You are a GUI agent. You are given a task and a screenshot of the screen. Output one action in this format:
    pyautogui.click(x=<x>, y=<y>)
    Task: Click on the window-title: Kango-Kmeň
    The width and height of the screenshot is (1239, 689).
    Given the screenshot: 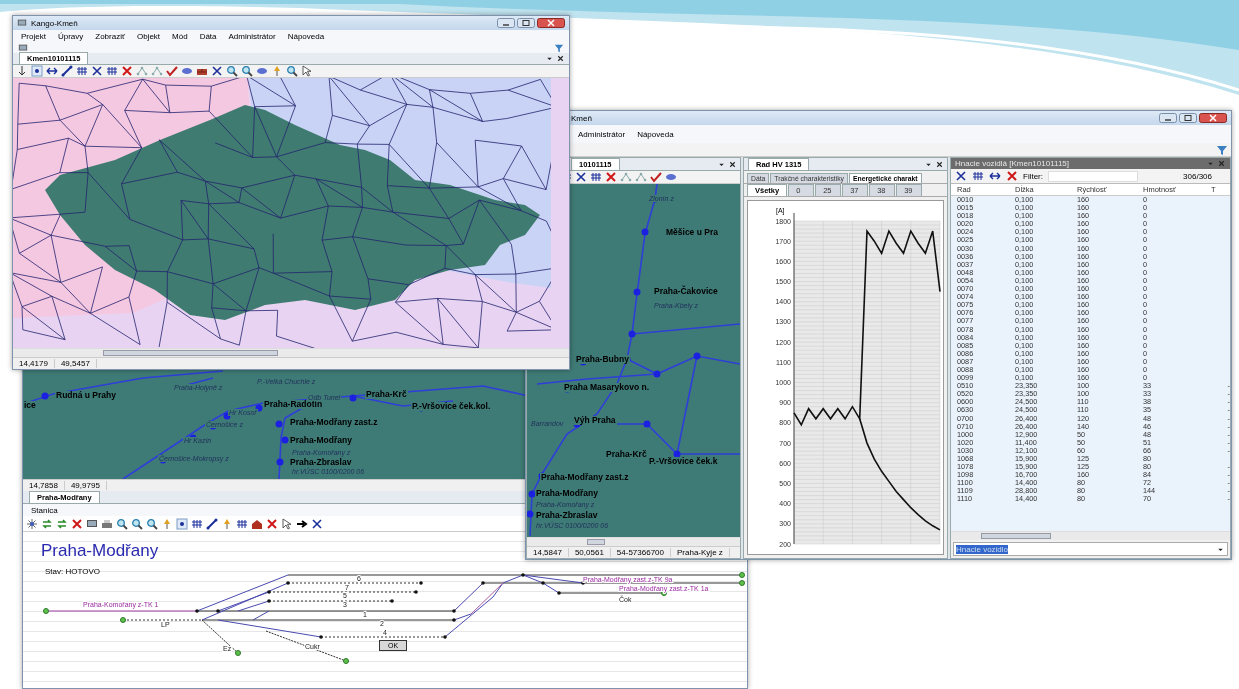 What is the action you would take?
    pyautogui.click(x=54, y=23)
    